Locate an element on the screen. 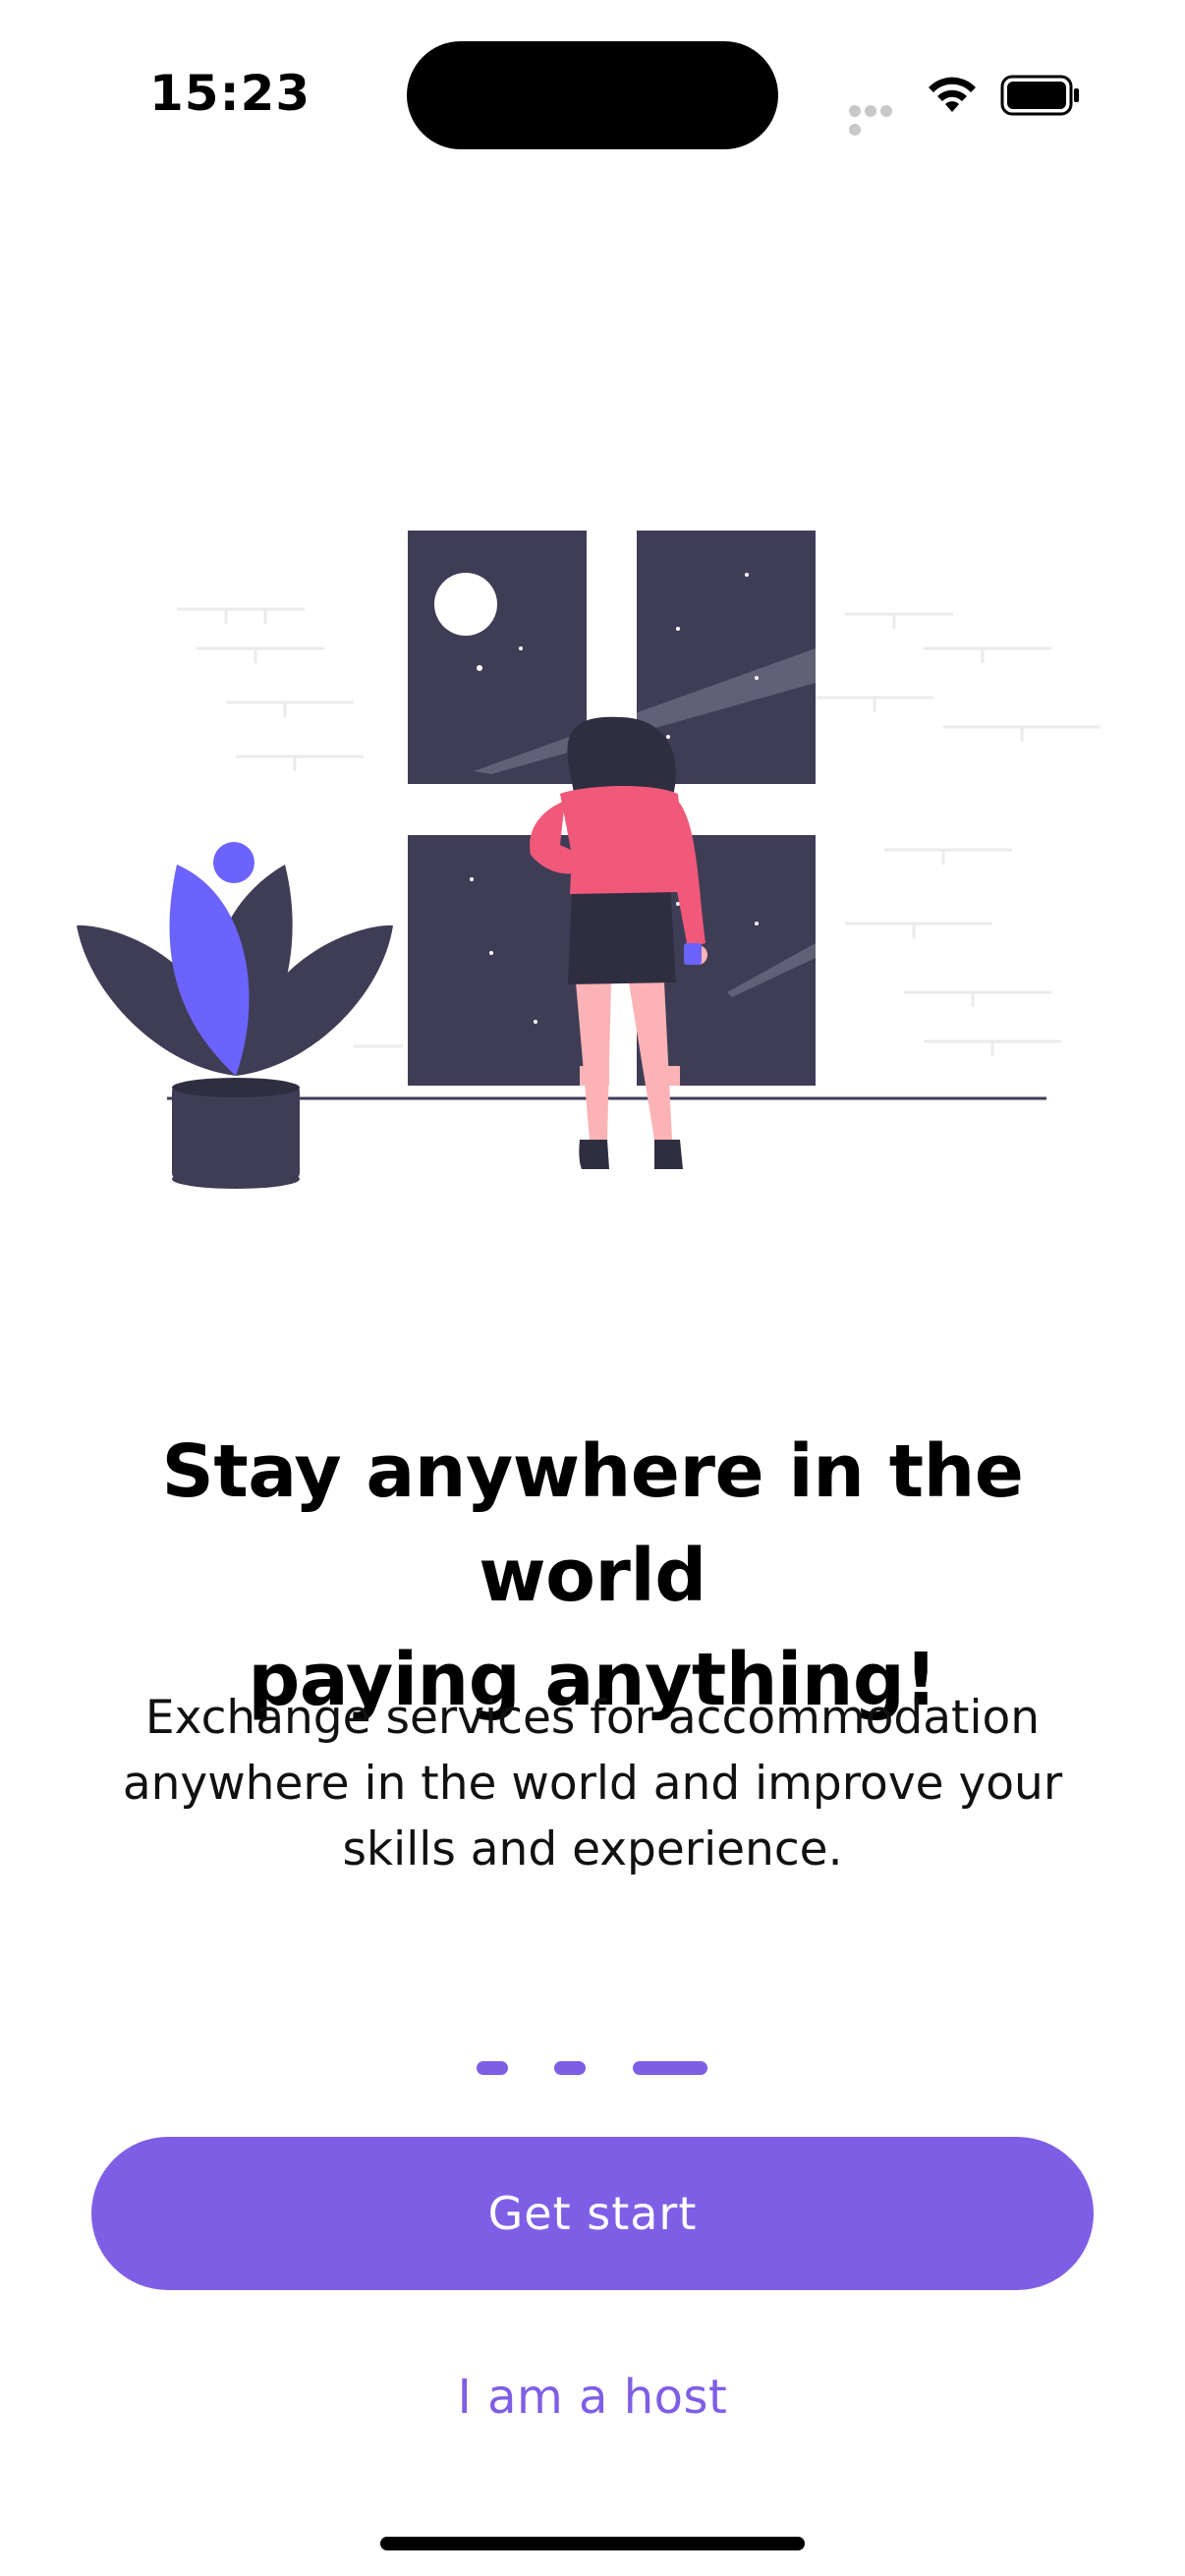 The image size is (1185, 2576). home-indicator is located at coordinates (592, 2543).